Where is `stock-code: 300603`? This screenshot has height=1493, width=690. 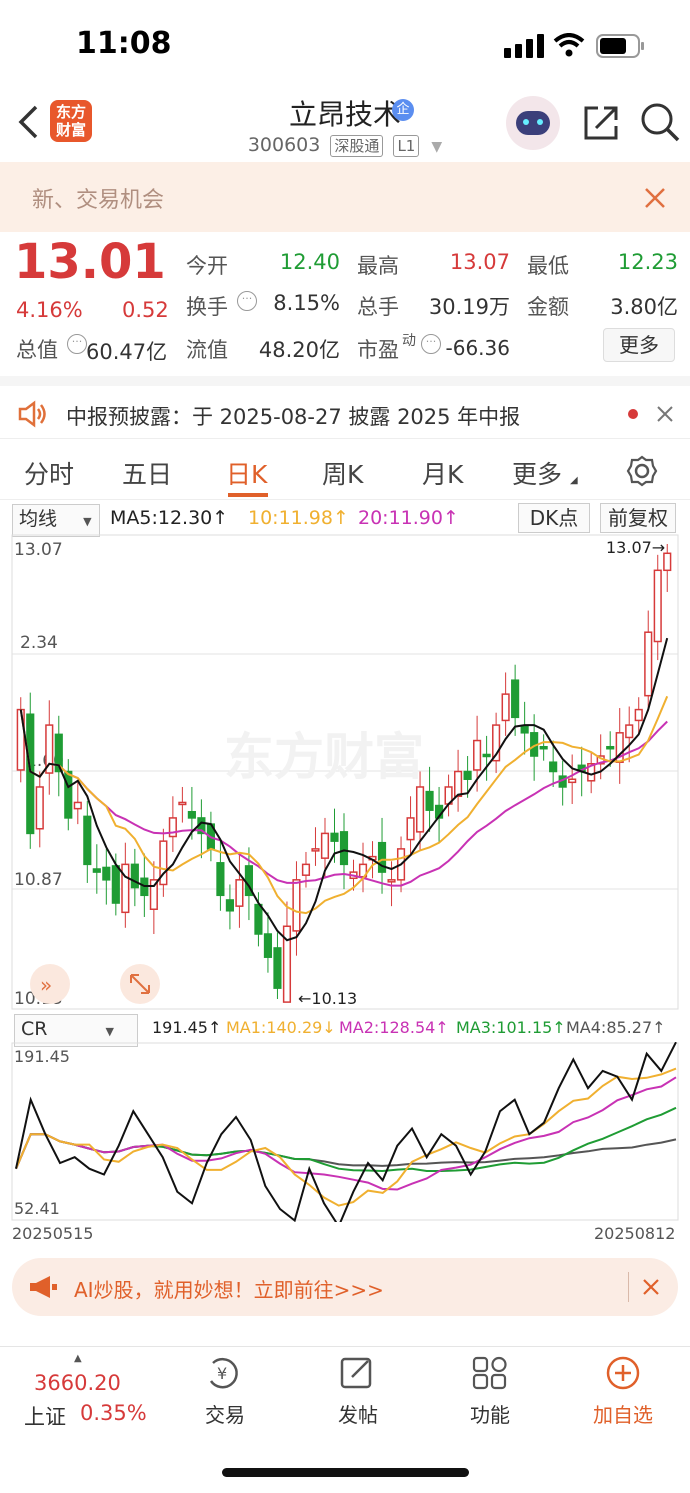 stock-code: 300603 is located at coordinates (284, 145).